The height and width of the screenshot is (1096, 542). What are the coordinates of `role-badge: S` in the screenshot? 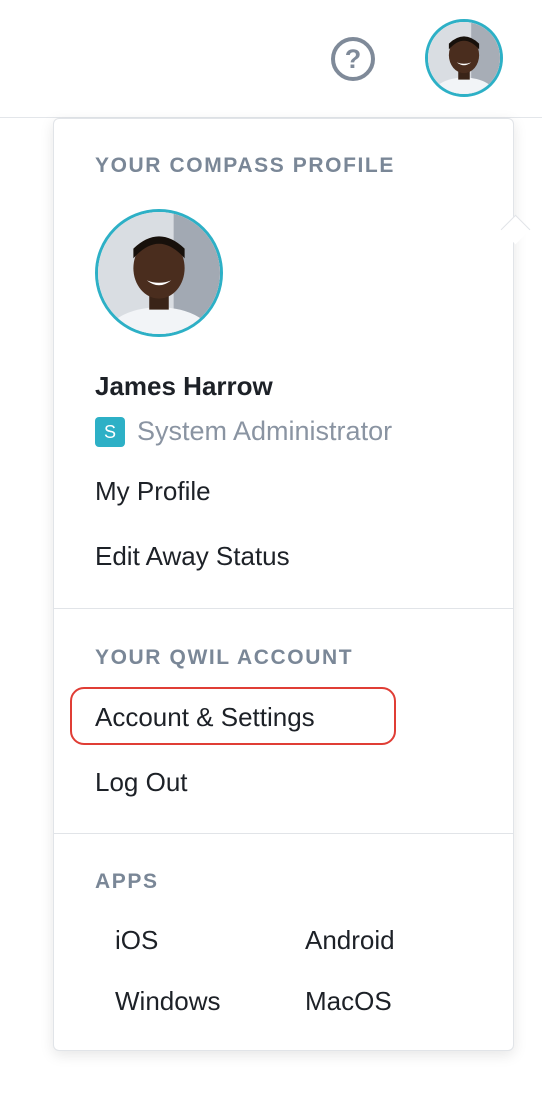 It's located at (110, 432).